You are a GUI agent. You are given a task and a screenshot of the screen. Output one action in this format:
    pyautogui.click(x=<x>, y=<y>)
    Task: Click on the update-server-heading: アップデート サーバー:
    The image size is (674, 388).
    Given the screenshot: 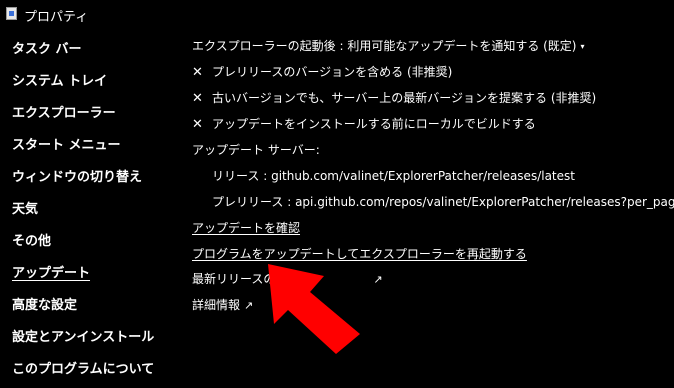 What is the action you would take?
    pyautogui.click(x=256, y=150)
    